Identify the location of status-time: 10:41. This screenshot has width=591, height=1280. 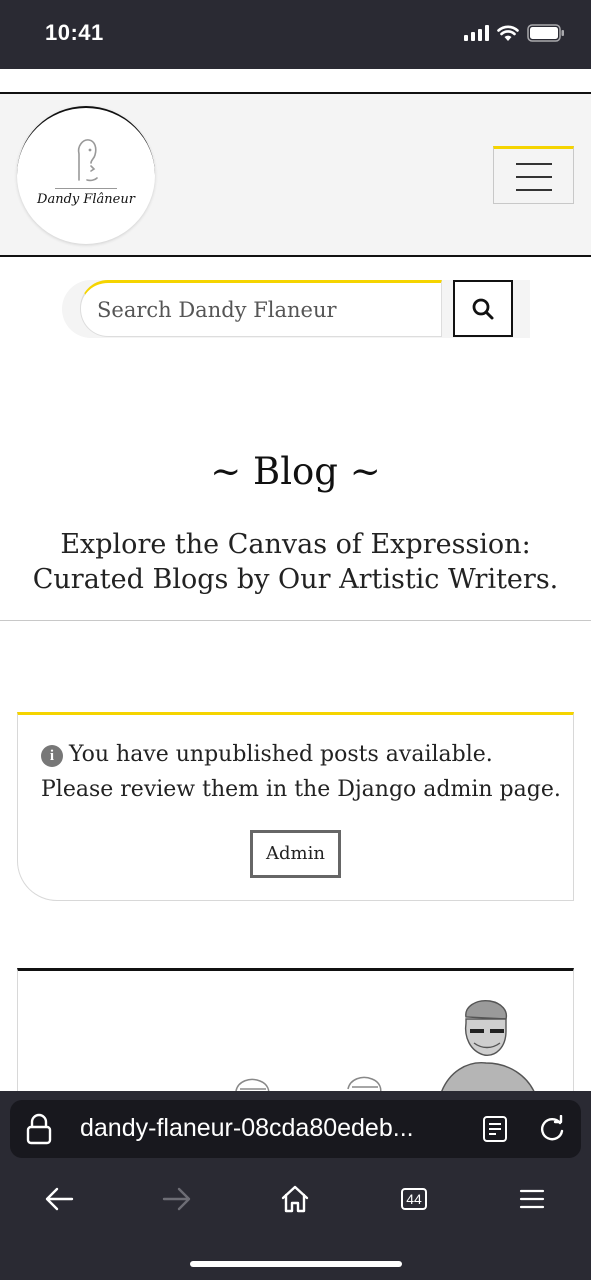
(74, 32).